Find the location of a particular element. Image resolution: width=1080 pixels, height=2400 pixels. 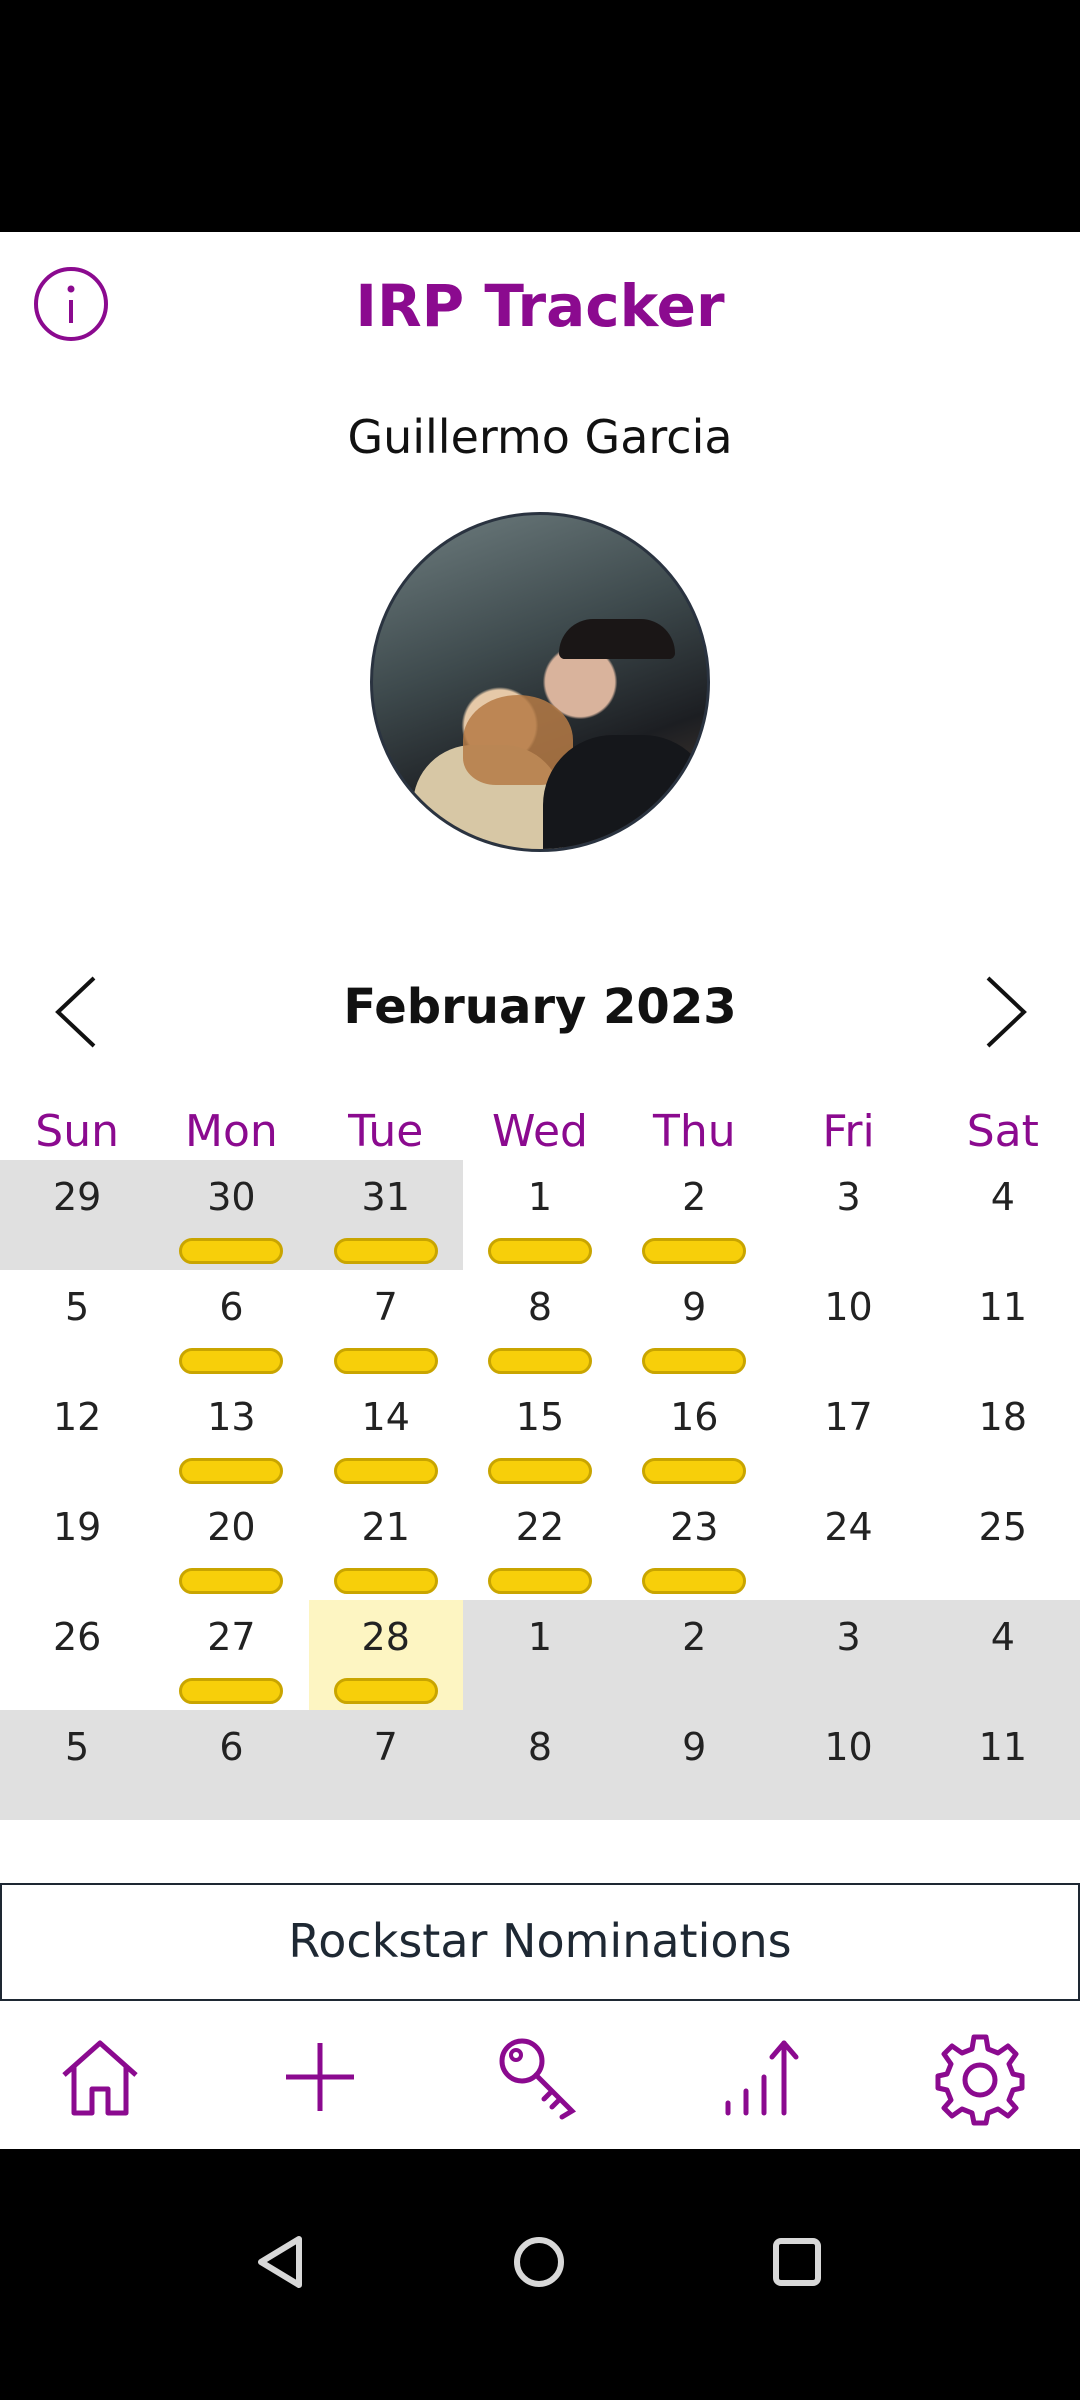

tab-settings is located at coordinates (980, 2077).